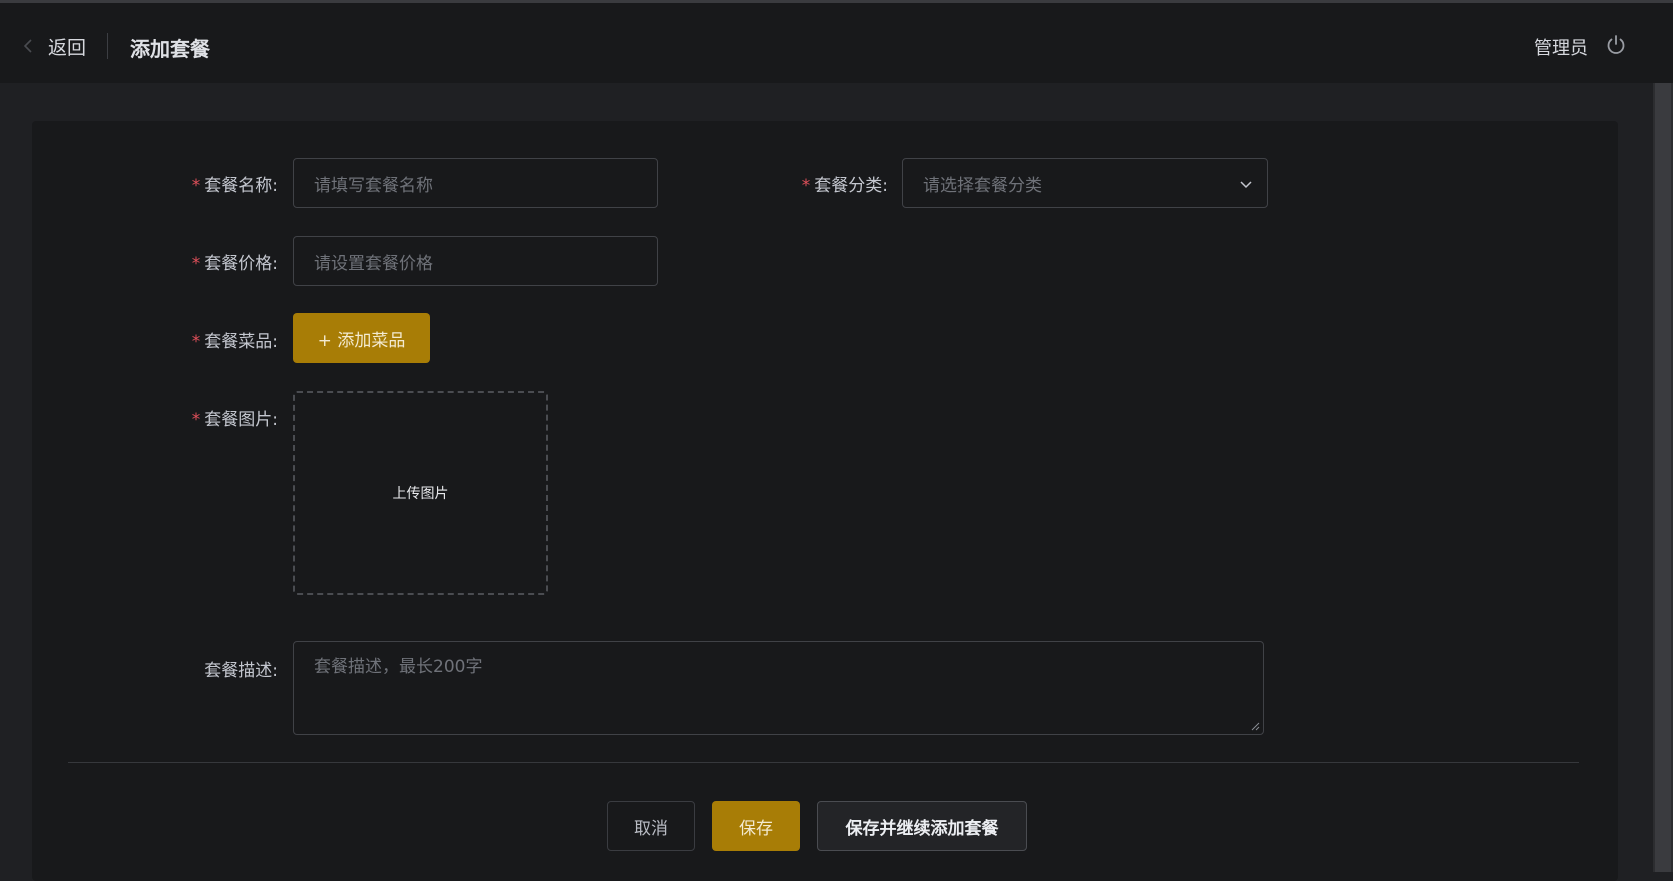 Image resolution: width=1673 pixels, height=881 pixels. I want to click on price-label: * 套餐价格:, so click(208, 261).